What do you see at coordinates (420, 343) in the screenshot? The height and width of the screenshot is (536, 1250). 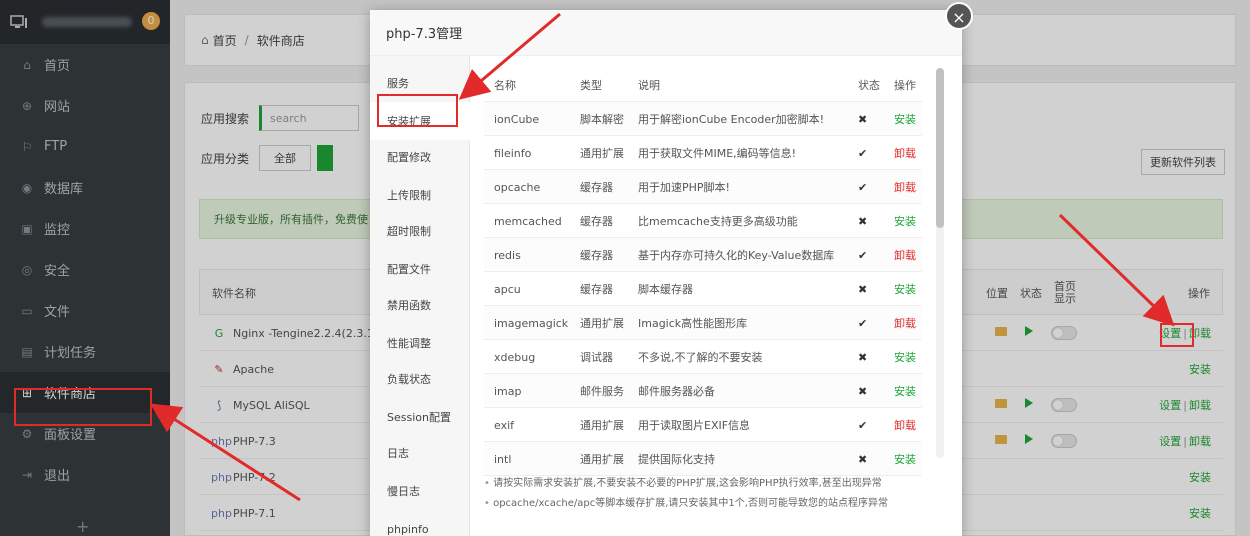 I see `modal-nav-item-7: 性能调整` at bounding box center [420, 343].